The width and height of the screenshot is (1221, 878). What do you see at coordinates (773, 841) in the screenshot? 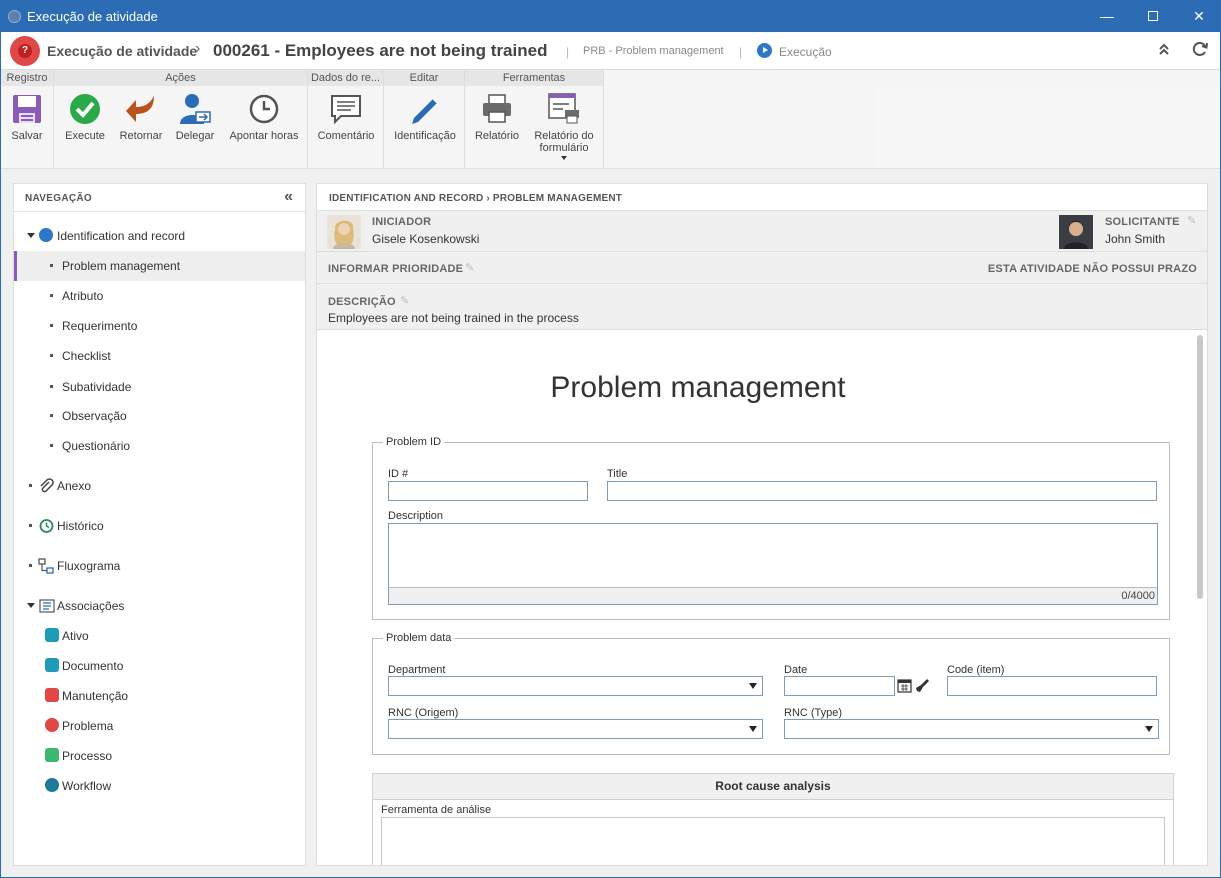
I see `analysis-tool-field` at bounding box center [773, 841].